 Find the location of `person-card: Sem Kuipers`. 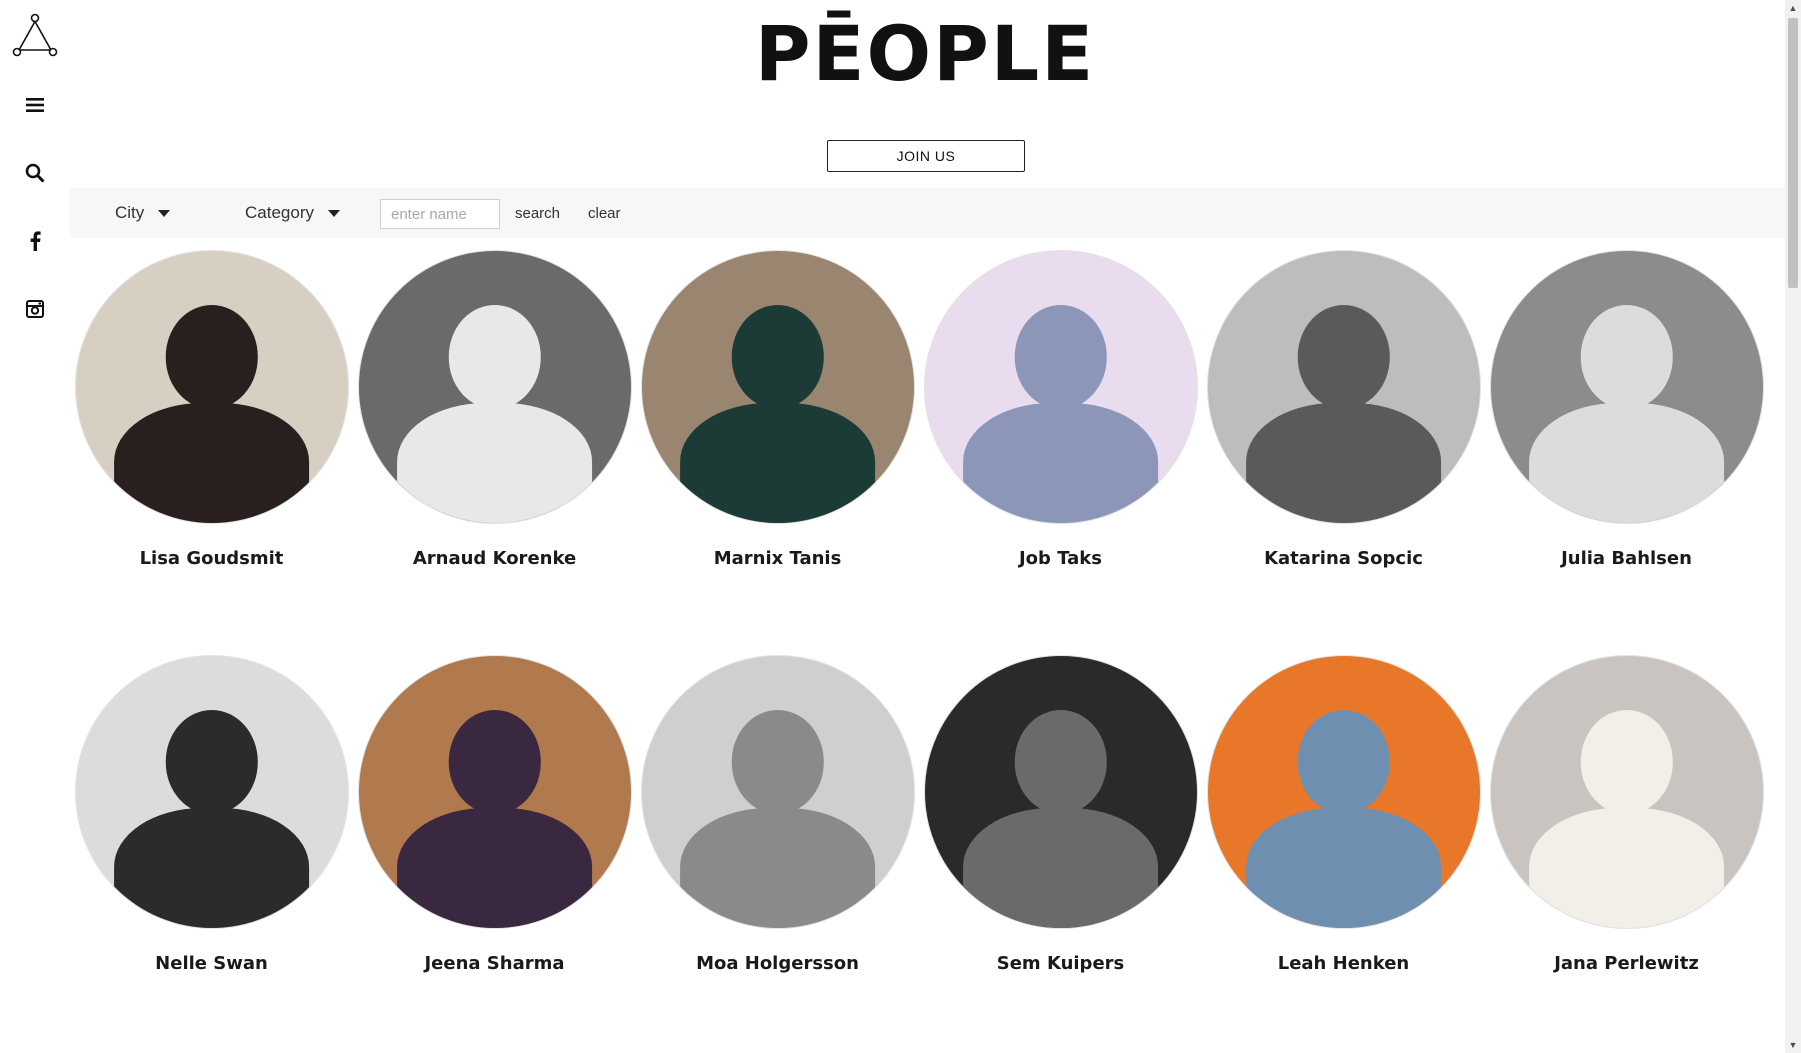

person-card: Sem Kuipers is located at coordinates (1060, 814).